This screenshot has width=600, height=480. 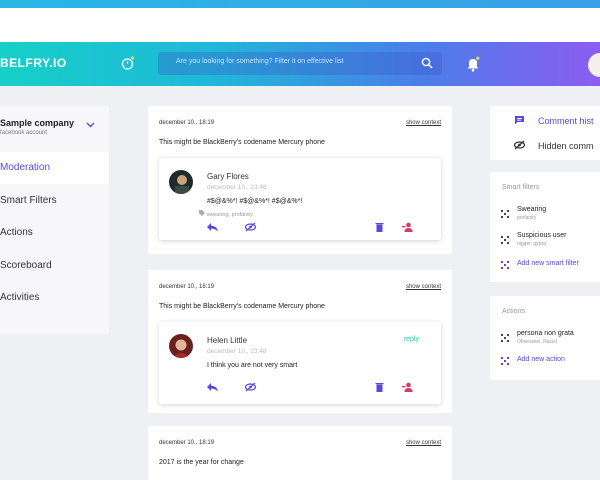 I want to click on filter-keywords: profanity, so click(x=527, y=218).